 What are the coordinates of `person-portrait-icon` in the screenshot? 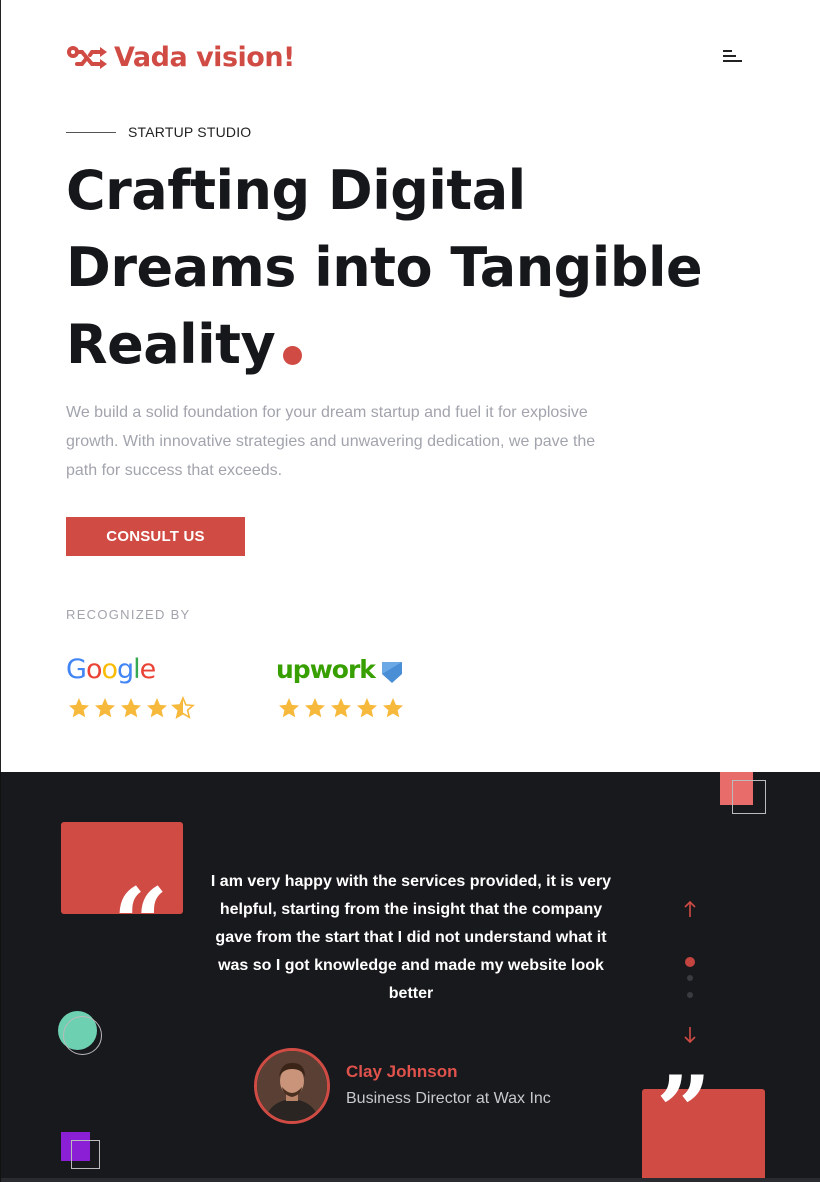 It's located at (292, 1086).